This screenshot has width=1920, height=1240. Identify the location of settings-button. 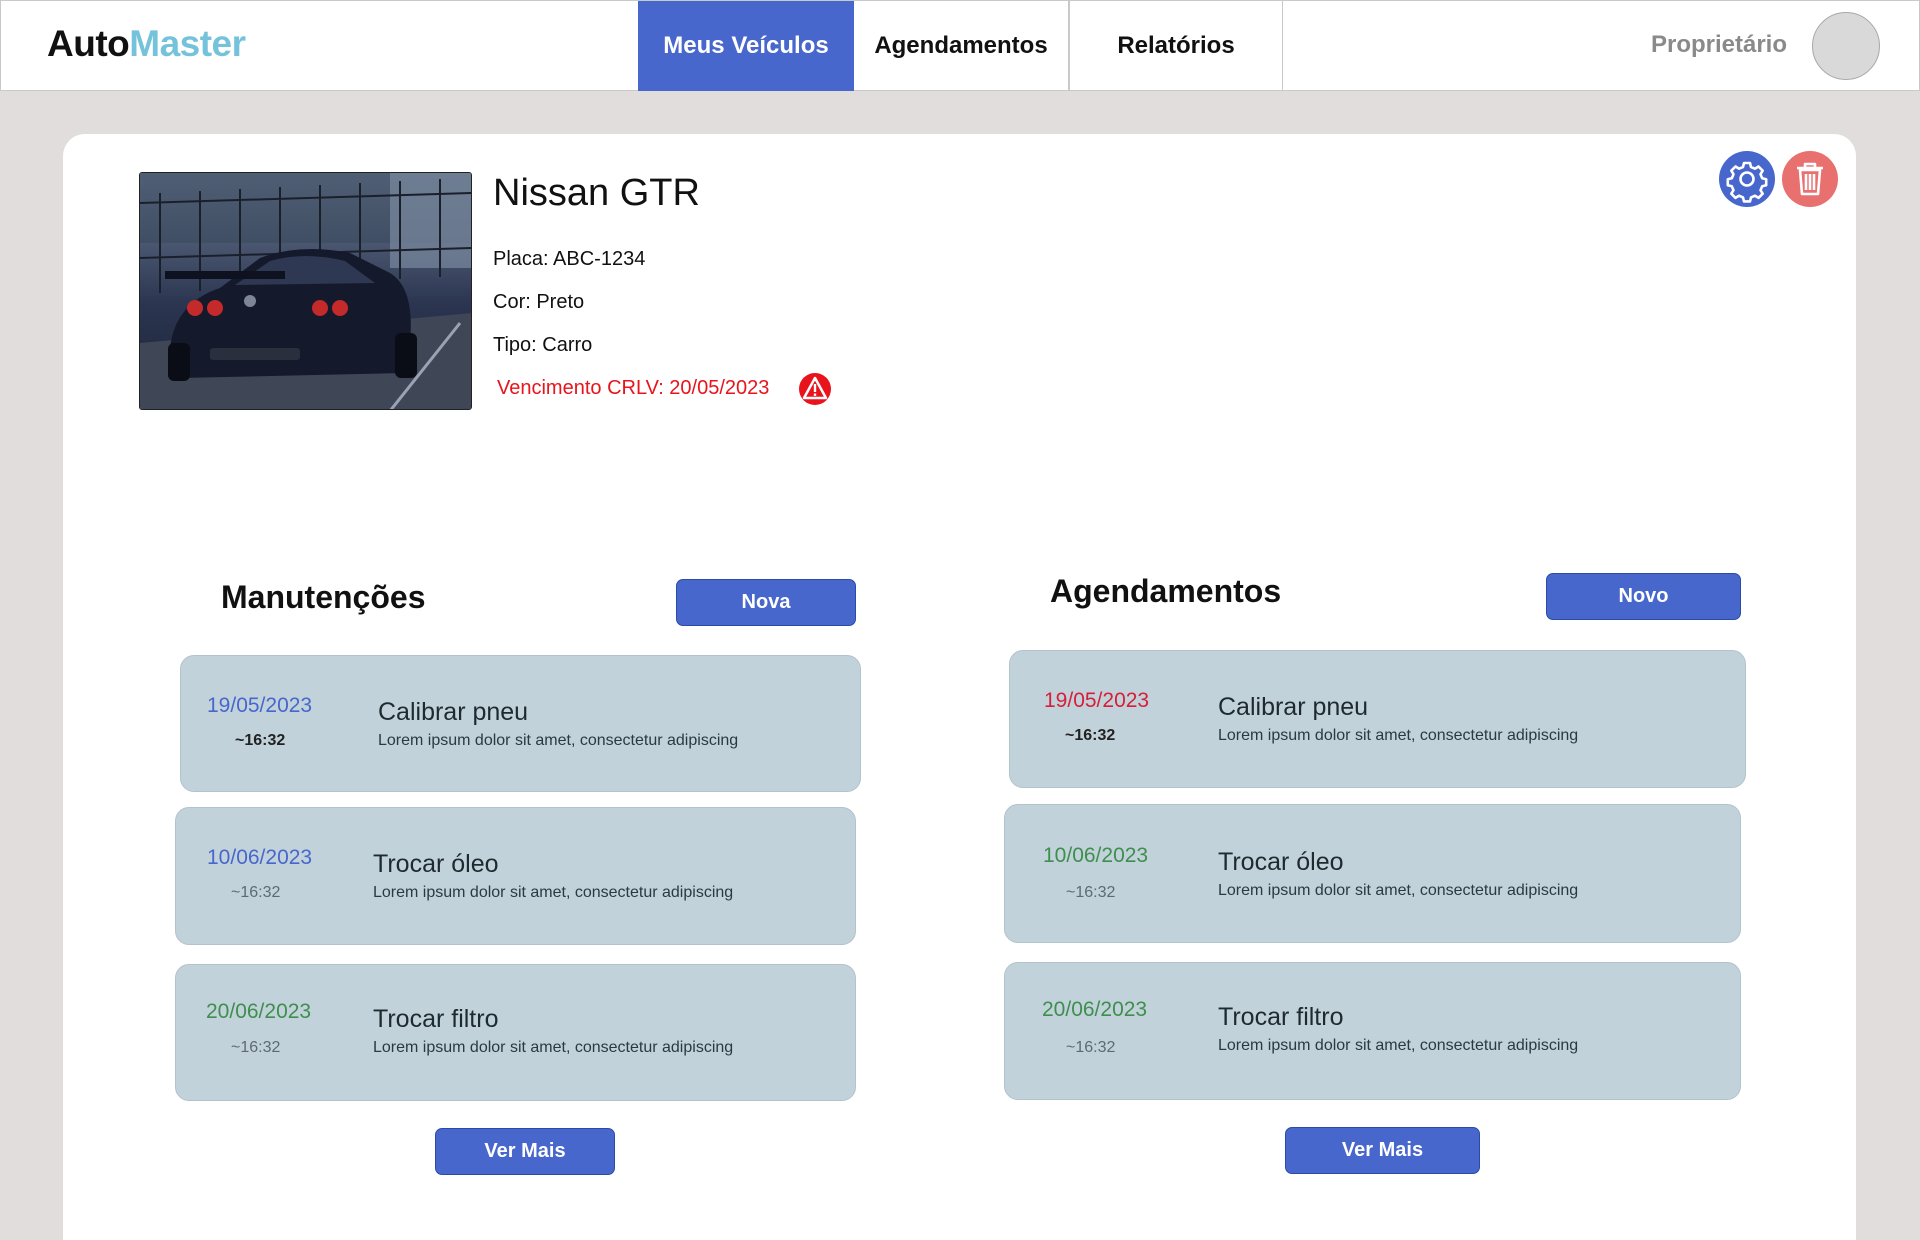
(1747, 179).